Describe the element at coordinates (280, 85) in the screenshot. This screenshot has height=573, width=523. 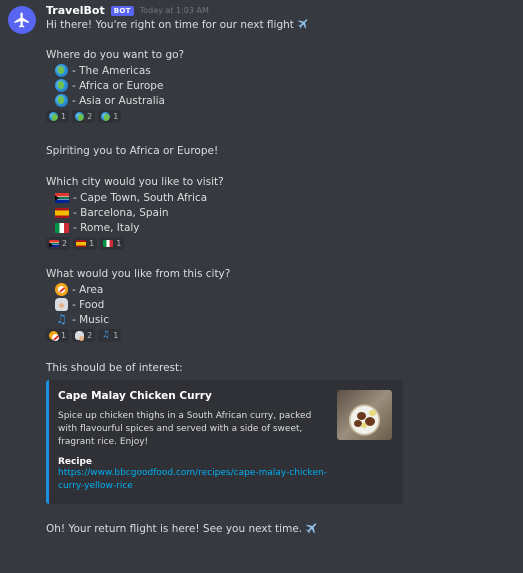
I see `option-africa-europe: - Africa or Europe` at that location.